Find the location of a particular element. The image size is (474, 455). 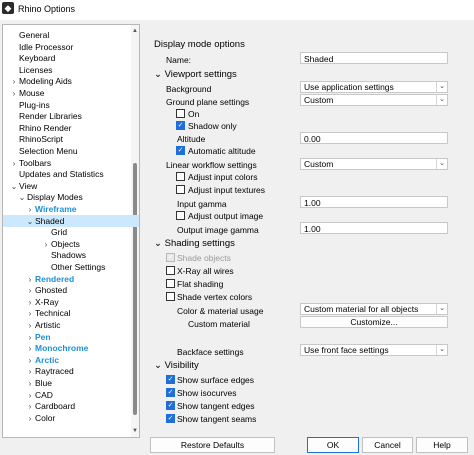

linear-workflow-label: Linear workflow settings is located at coordinates (211, 165).